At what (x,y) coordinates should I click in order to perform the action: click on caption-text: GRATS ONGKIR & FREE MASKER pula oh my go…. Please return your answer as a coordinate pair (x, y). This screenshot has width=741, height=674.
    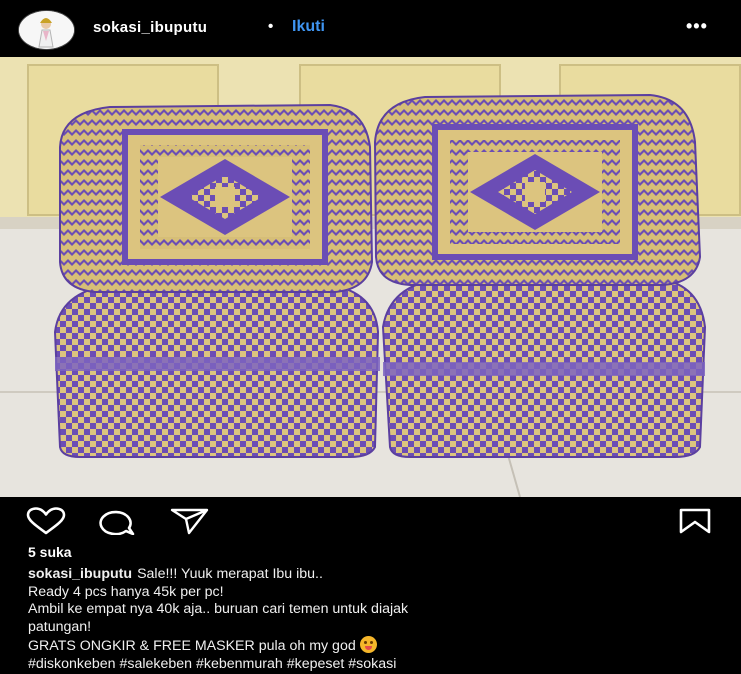
    Looking at the image, I should click on (192, 646).